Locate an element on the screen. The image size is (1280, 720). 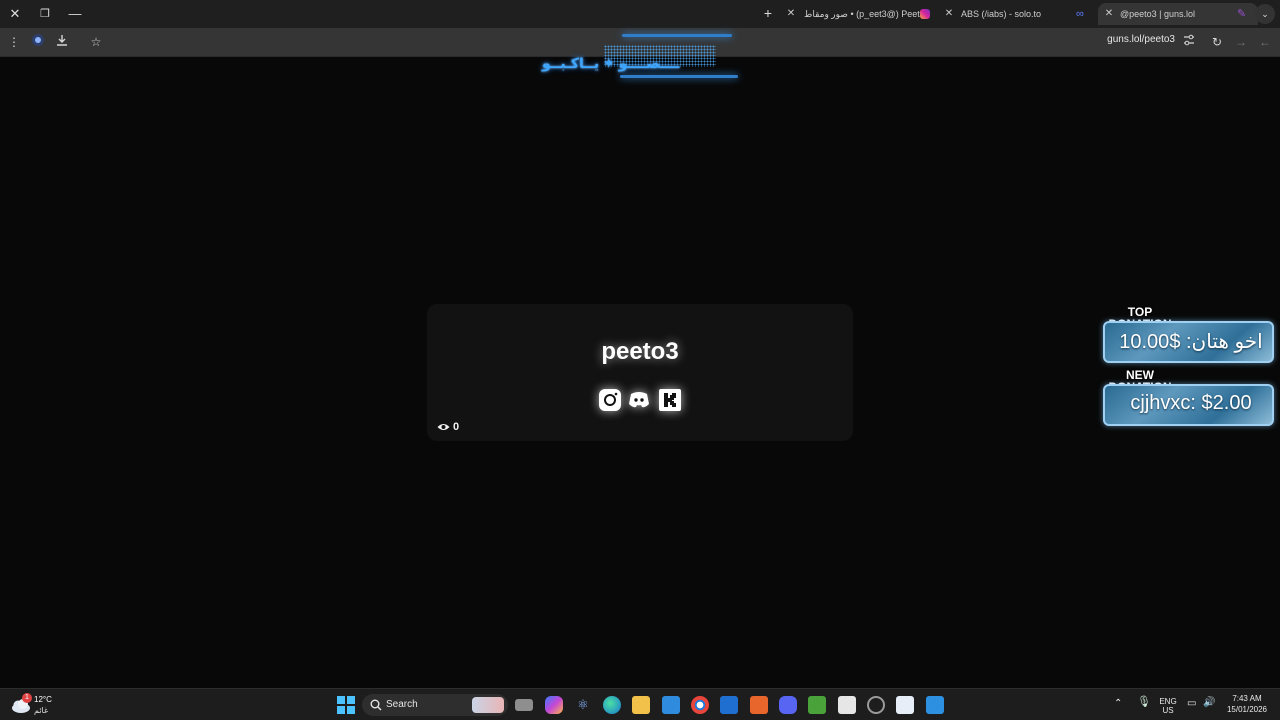
download-icon is located at coordinates (62, 42).